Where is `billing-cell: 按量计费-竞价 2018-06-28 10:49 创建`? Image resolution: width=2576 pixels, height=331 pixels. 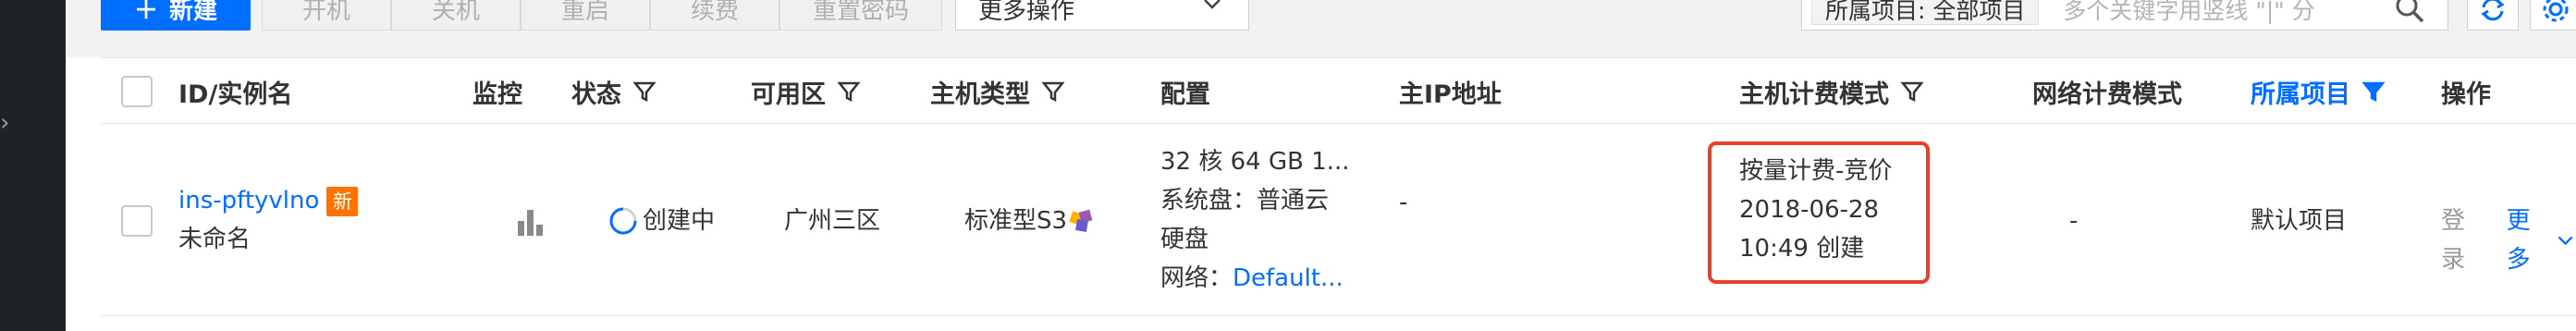 billing-cell: 按量计费-竞价 2018-06-28 10:49 创建 is located at coordinates (1816, 210).